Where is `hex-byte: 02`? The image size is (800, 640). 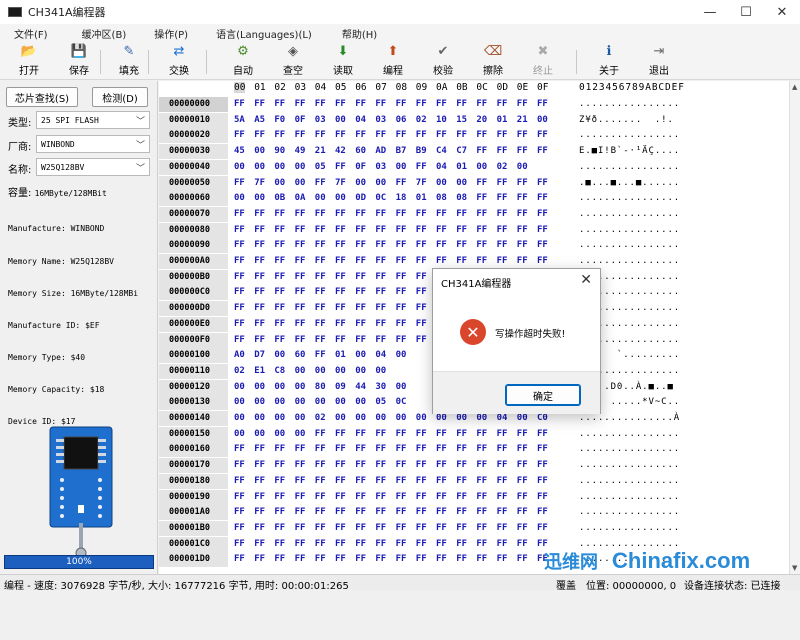 hex-byte: 02 is located at coordinates (421, 120).